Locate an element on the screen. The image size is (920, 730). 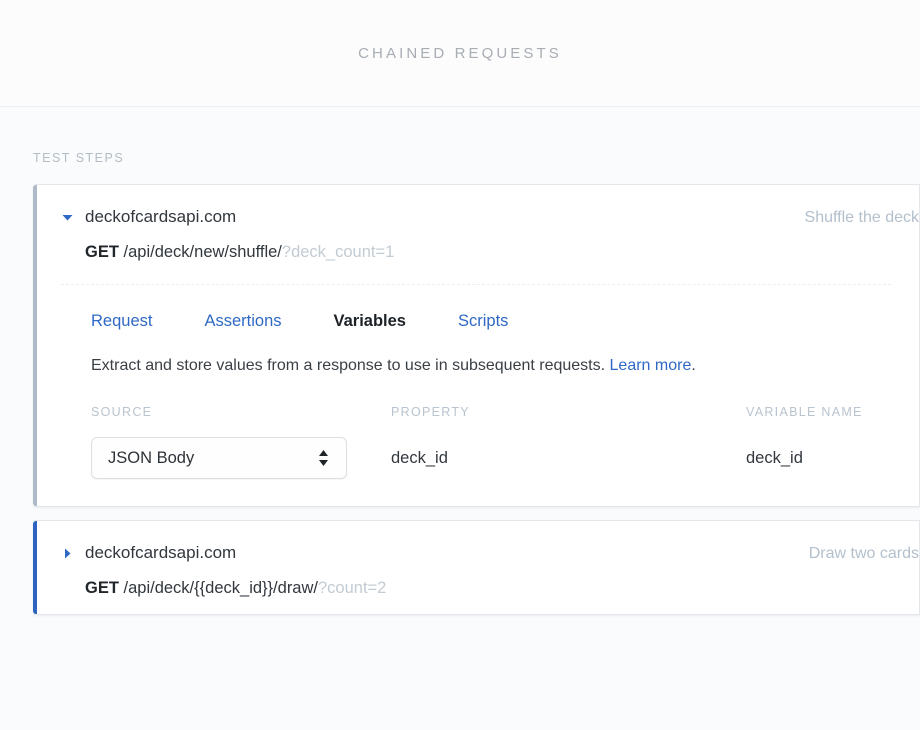
column-header-variable-name: Variable name is located at coordinates (804, 412).